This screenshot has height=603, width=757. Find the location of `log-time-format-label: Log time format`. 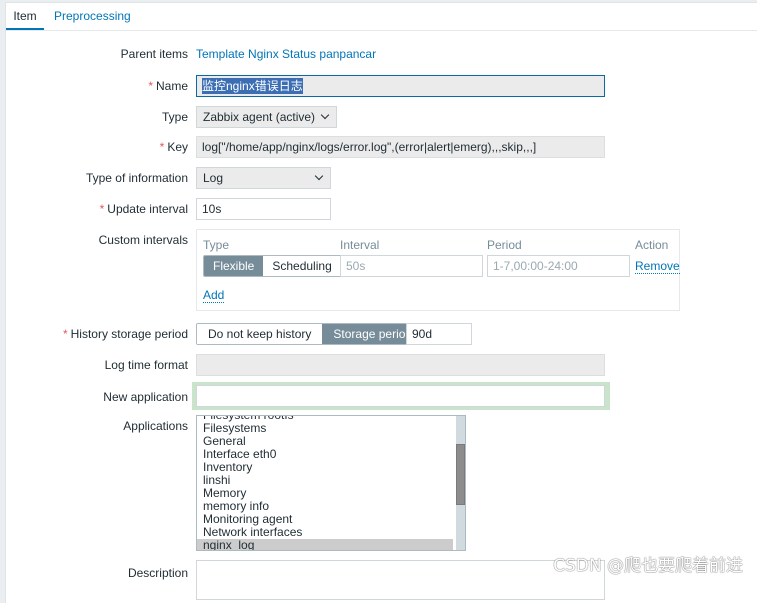

log-time-format-label: Log time format is located at coordinates (146, 365).